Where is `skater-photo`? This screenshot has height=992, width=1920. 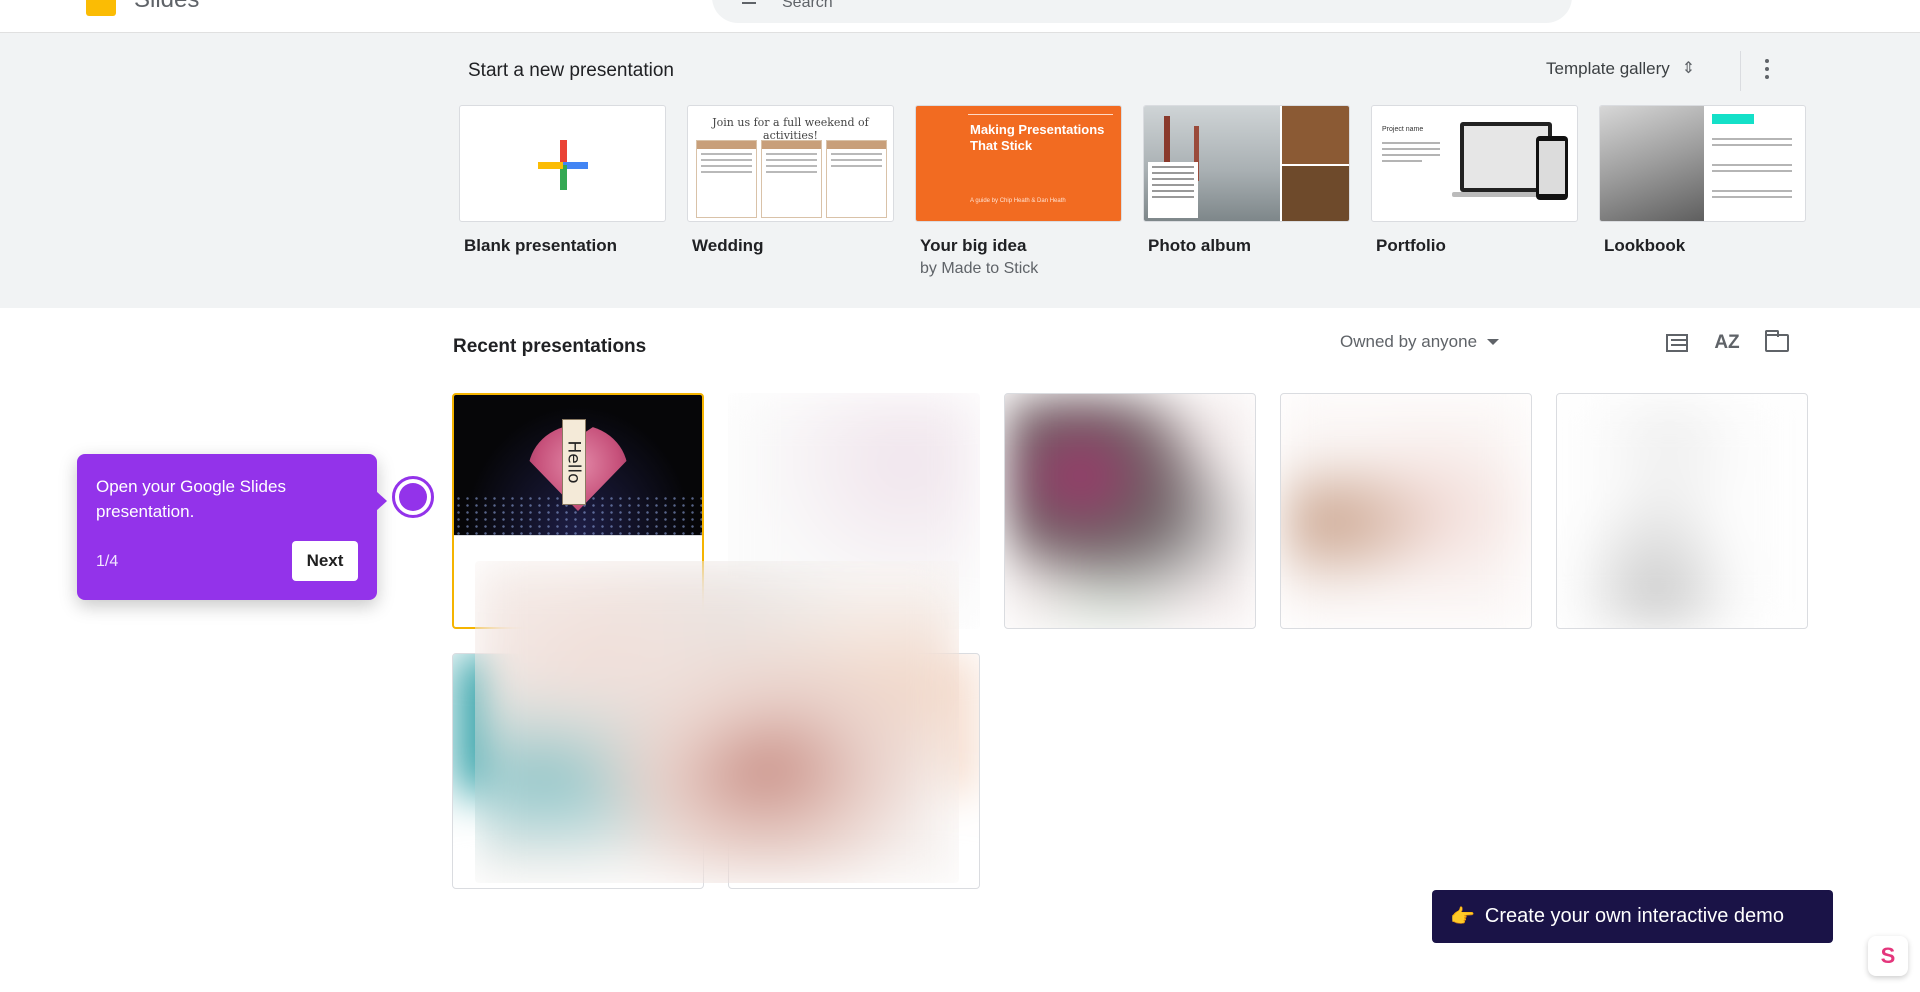 skater-photo is located at coordinates (1652, 163).